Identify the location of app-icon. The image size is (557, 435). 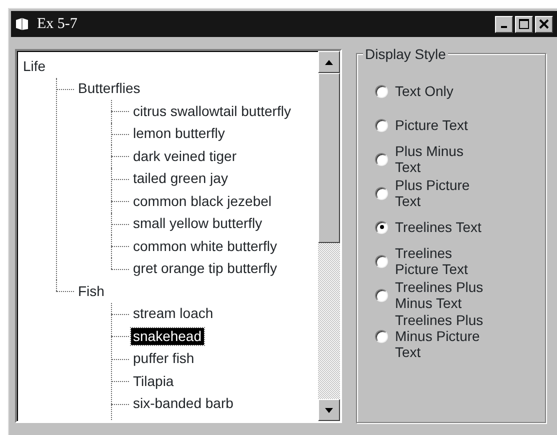
(23, 24).